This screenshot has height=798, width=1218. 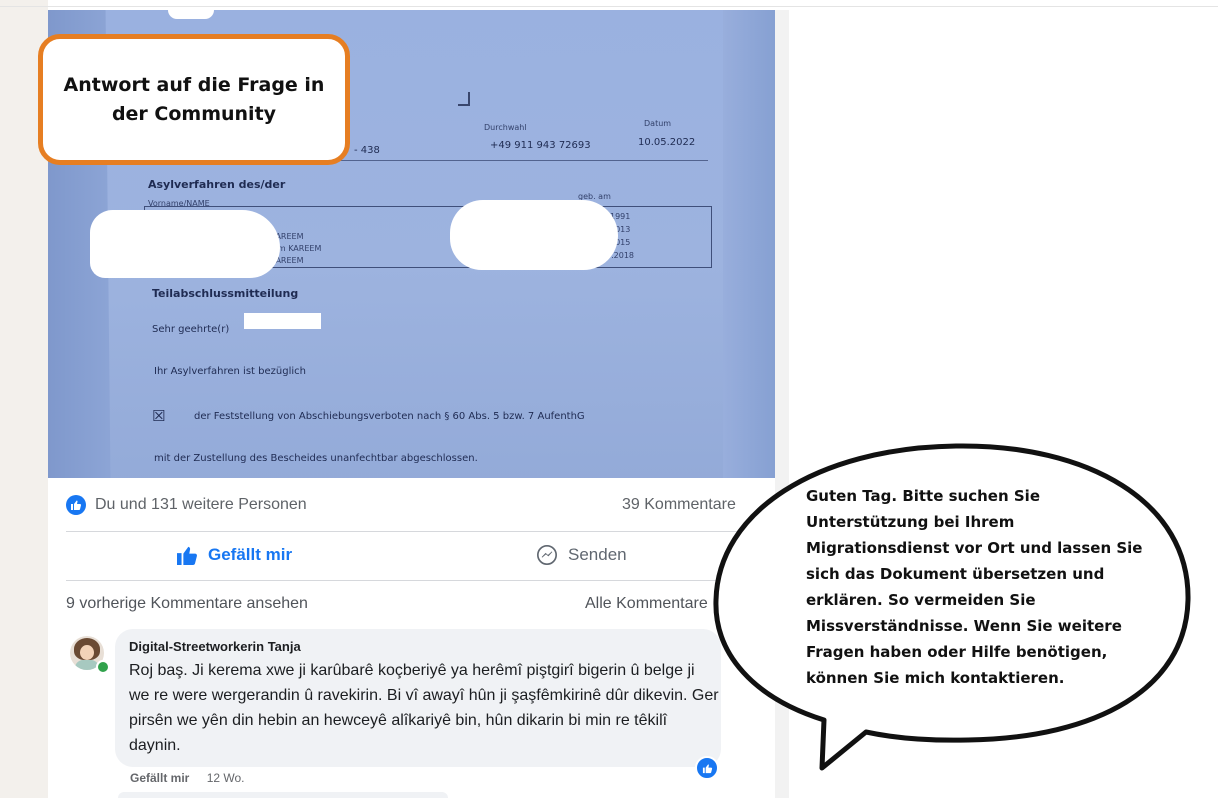 What do you see at coordinates (609, 6) in the screenshot?
I see `top-divider` at bounding box center [609, 6].